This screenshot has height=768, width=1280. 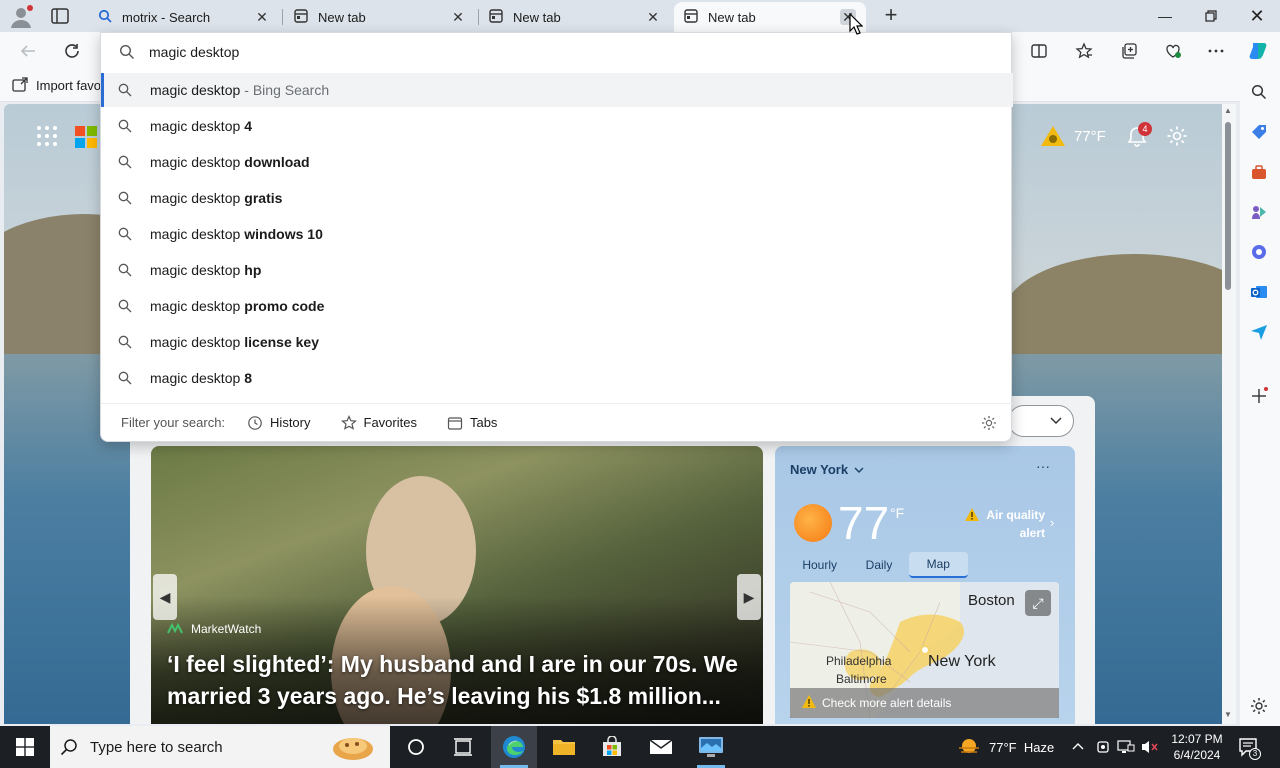 I want to click on tab-actions-icon, so click(x=60, y=16).